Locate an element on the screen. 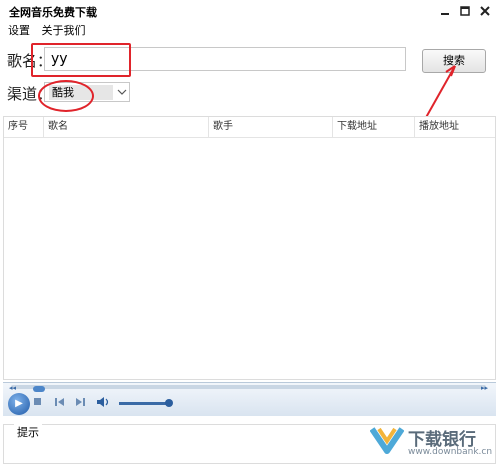  column-header-artist: 歌手 is located at coordinates (271, 127).